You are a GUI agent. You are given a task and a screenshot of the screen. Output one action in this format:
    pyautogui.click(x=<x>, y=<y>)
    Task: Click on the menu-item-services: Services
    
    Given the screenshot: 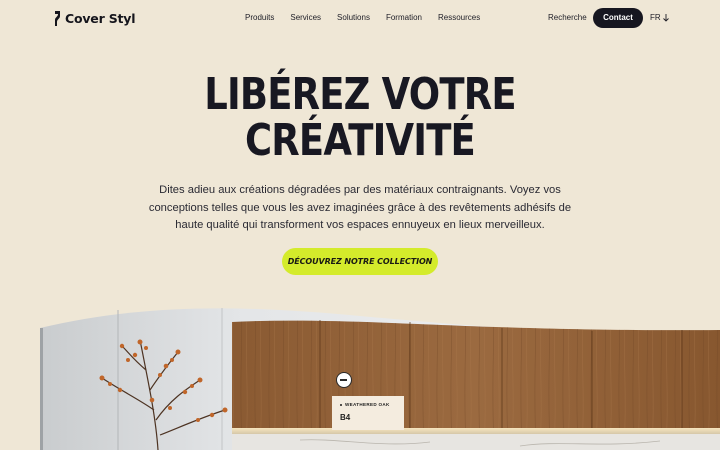 What is the action you would take?
    pyautogui.click(x=305, y=17)
    